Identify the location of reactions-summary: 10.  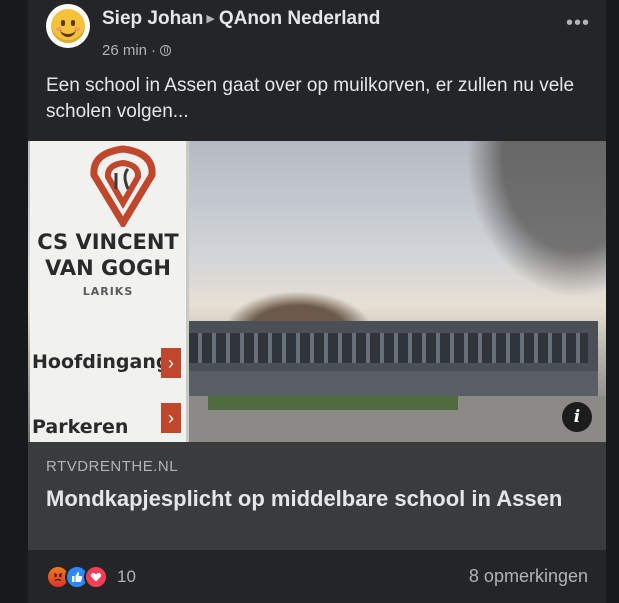
(91, 577).